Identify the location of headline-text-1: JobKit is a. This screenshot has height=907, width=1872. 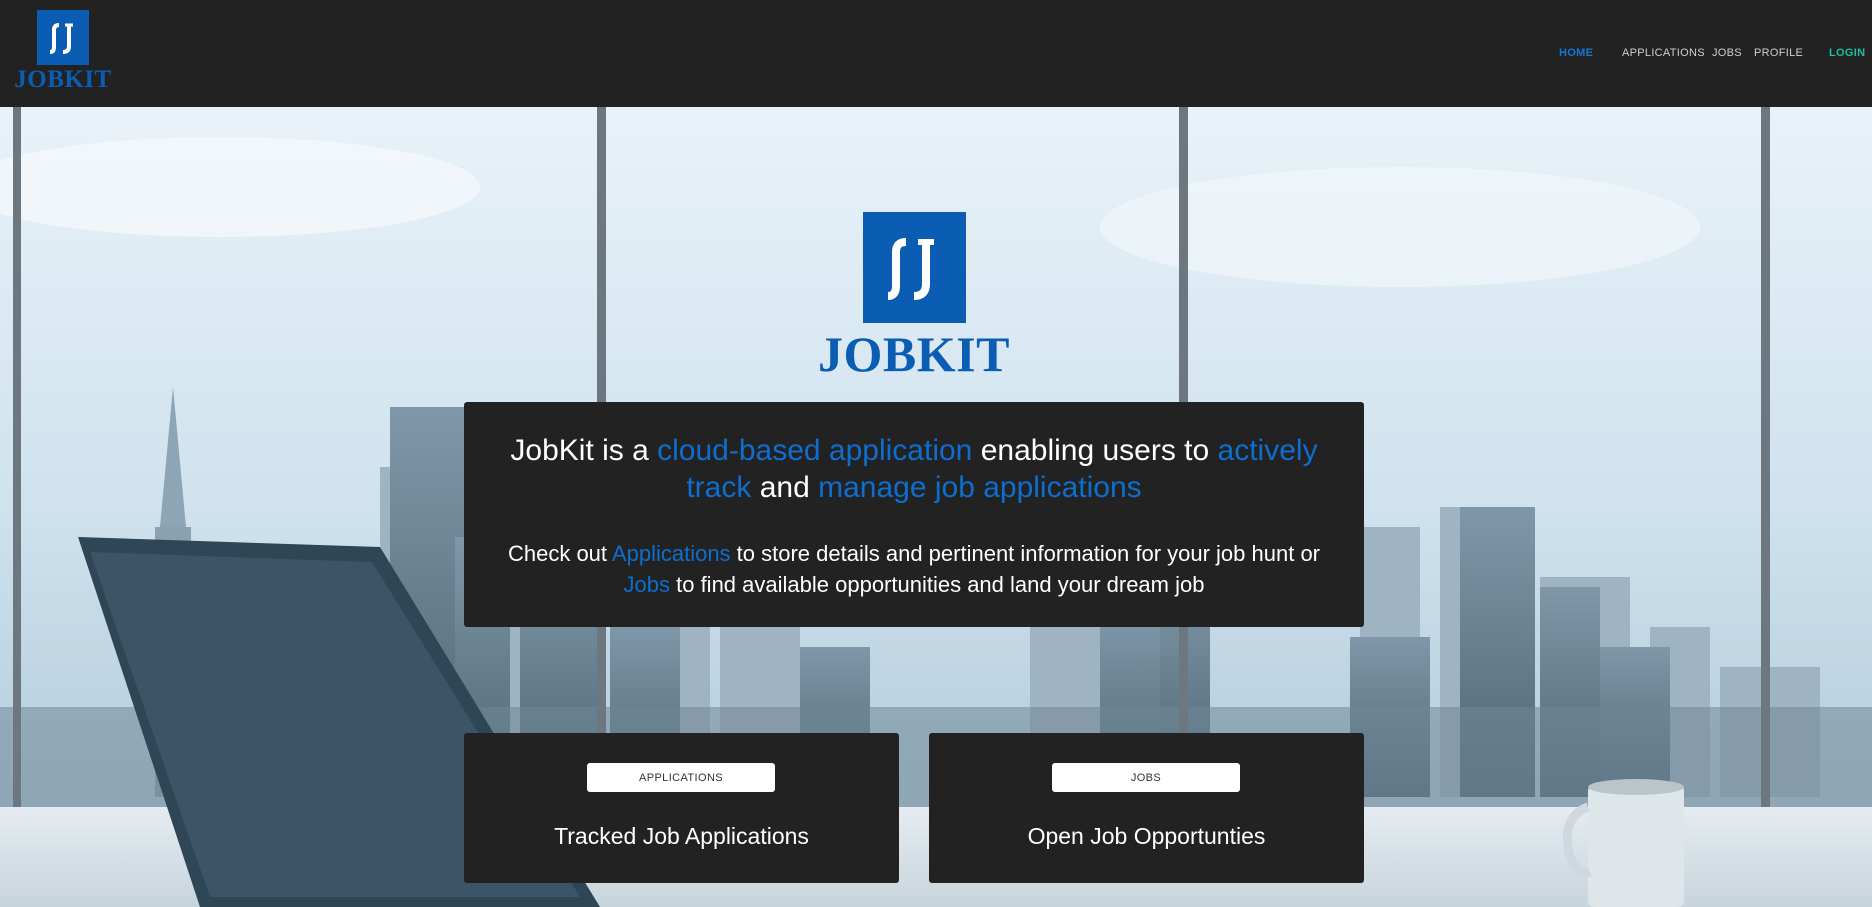
(584, 450).